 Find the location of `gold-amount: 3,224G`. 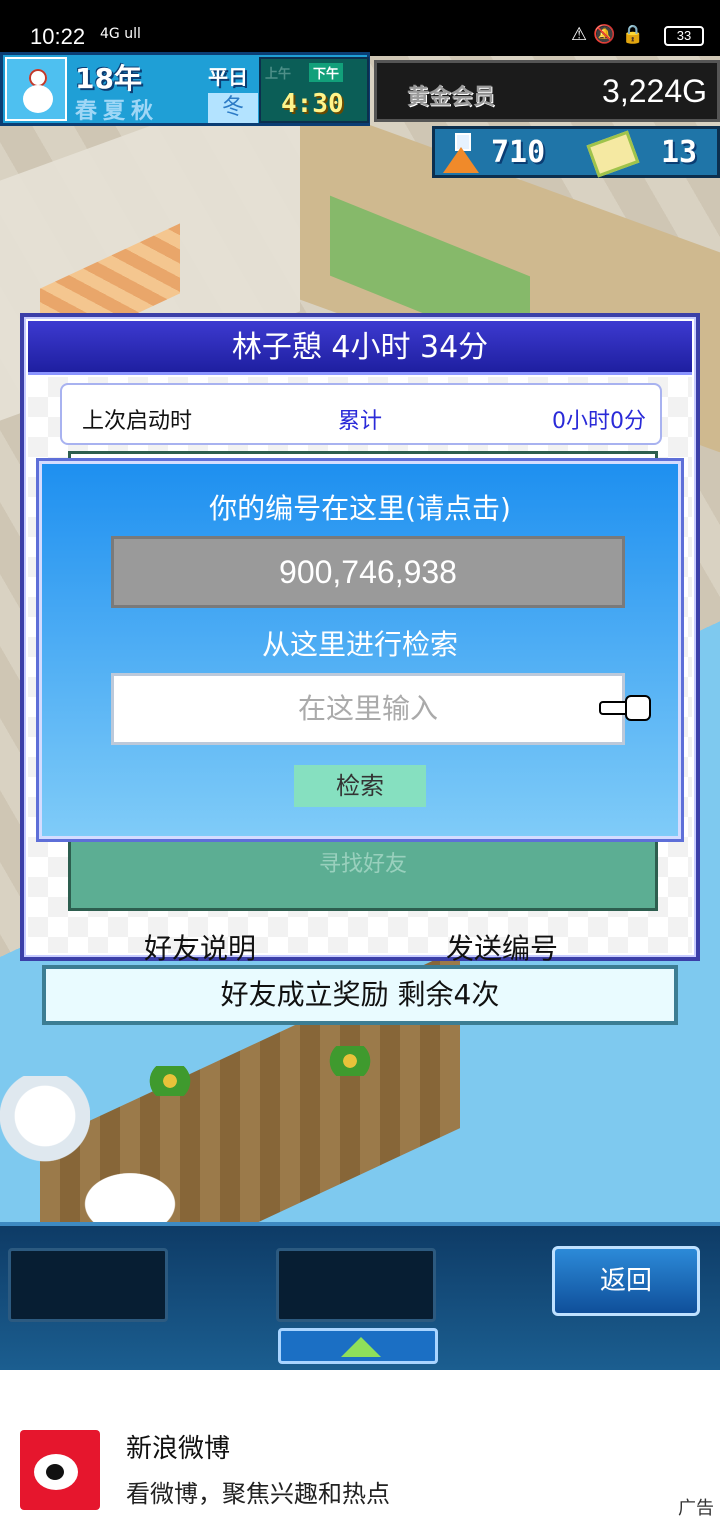

gold-amount: 3,224G is located at coordinates (654, 91).